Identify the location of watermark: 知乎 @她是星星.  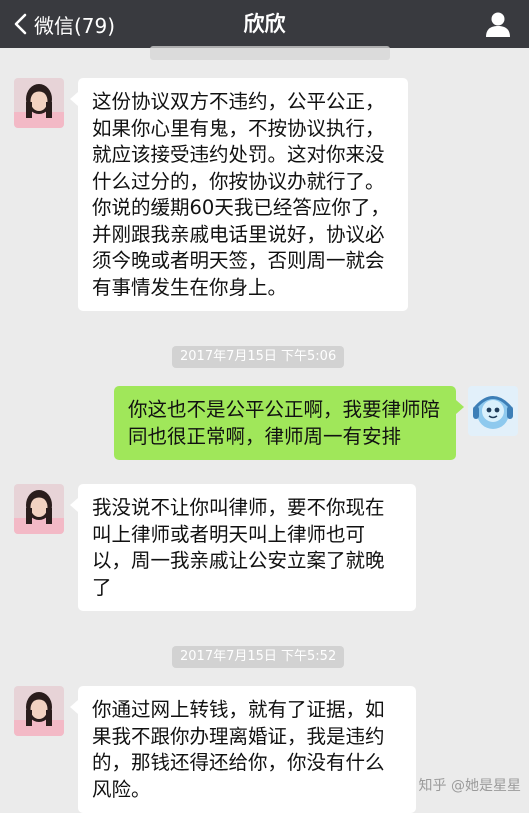
(470, 785).